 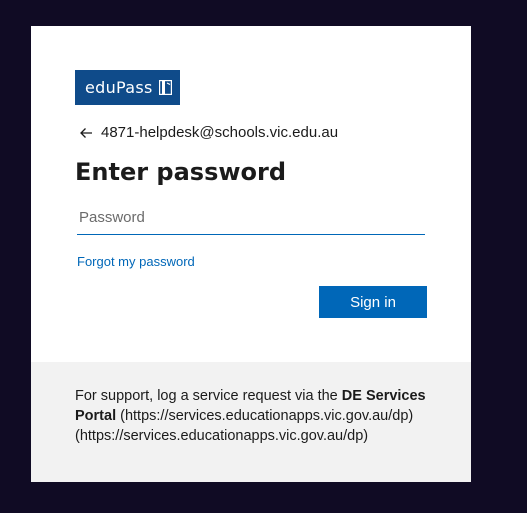 What do you see at coordinates (86, 133) in the screenshot?
I see `back-arrow-icon` at bounding box center [86, 133].